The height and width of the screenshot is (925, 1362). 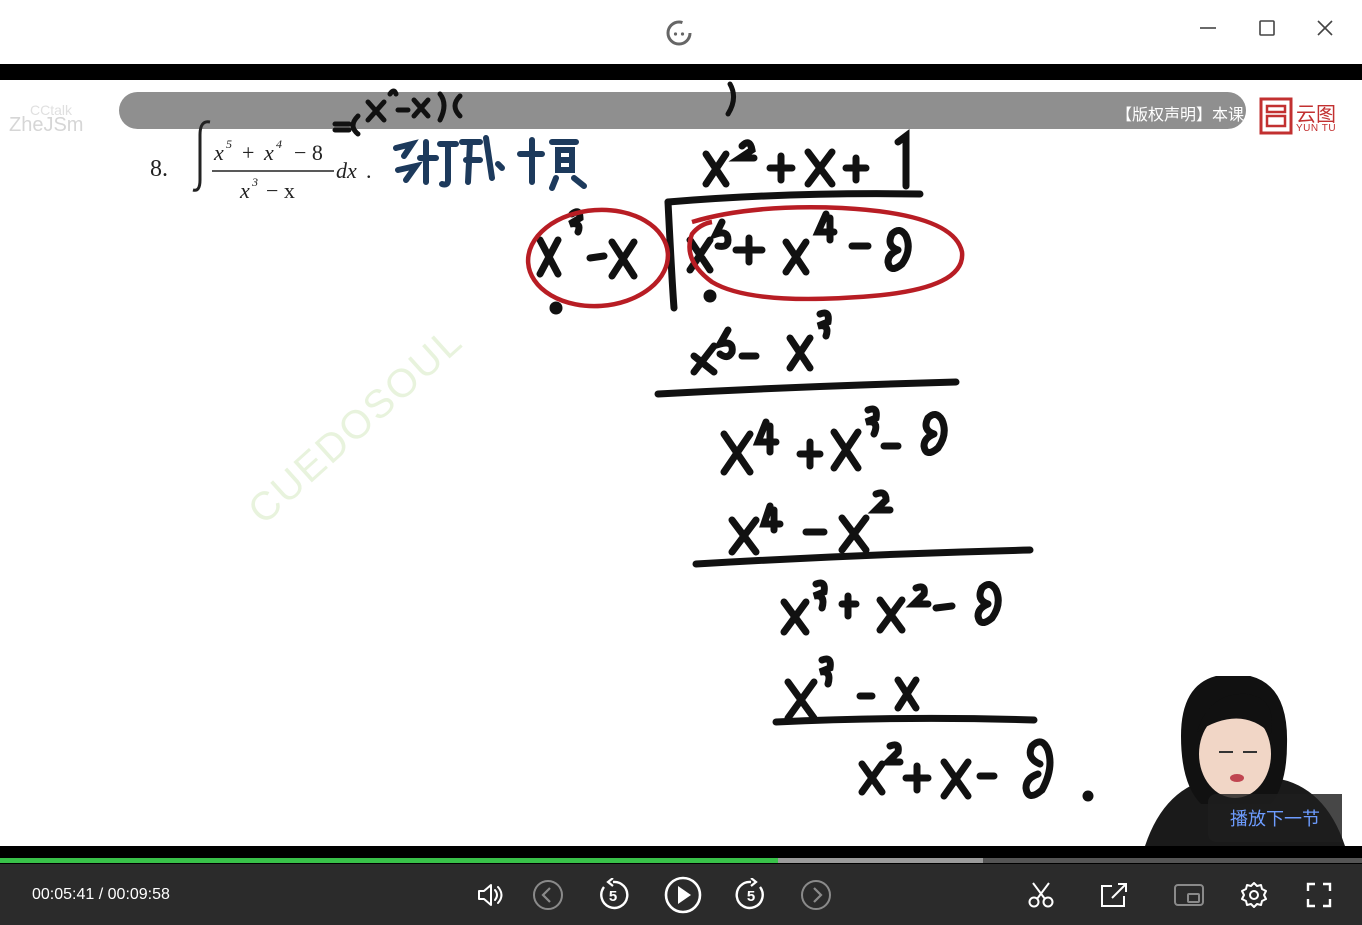 I want to click on time-display: 00:05:41 / 00:09:58, so click(x=101, y=895).